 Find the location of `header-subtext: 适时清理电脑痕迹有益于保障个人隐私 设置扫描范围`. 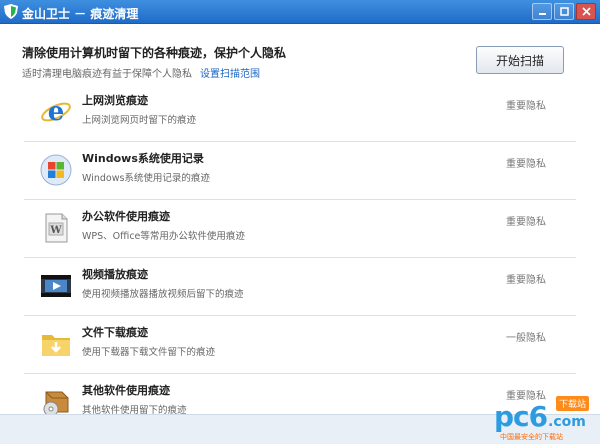

header-subtext: 适时清理电脑痕迹有益于保障个人隐私 设置扫描范围 is located at coordinates (141, 72).